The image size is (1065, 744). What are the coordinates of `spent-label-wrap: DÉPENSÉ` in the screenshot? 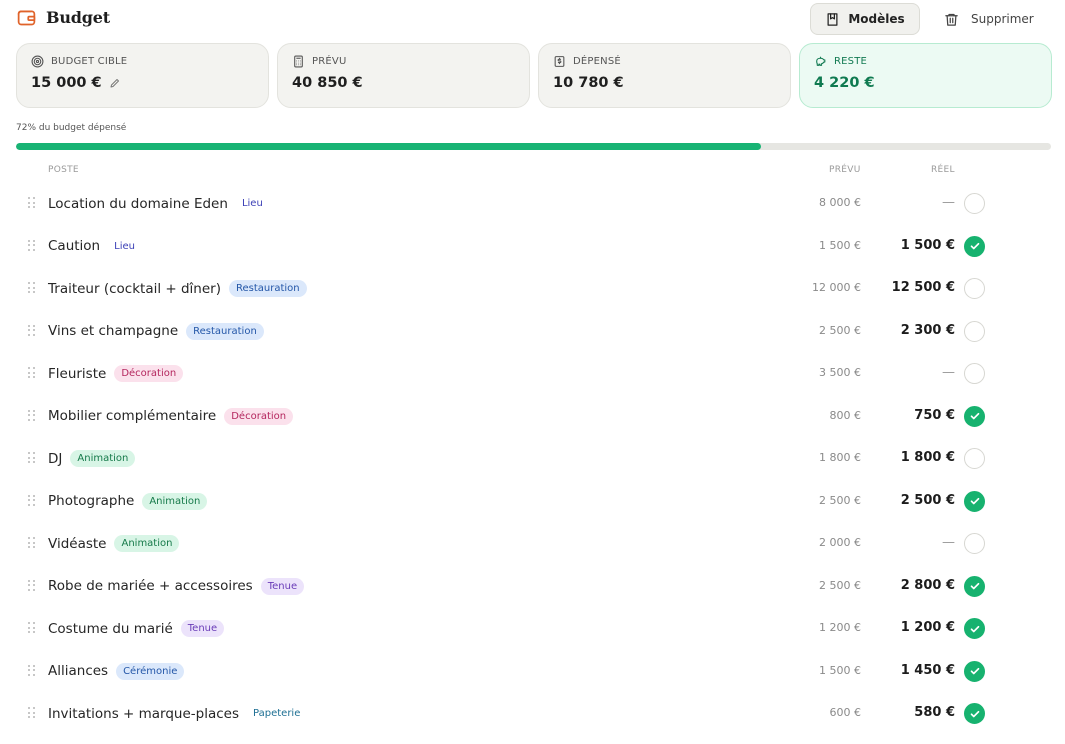 It's located at (587, 61).